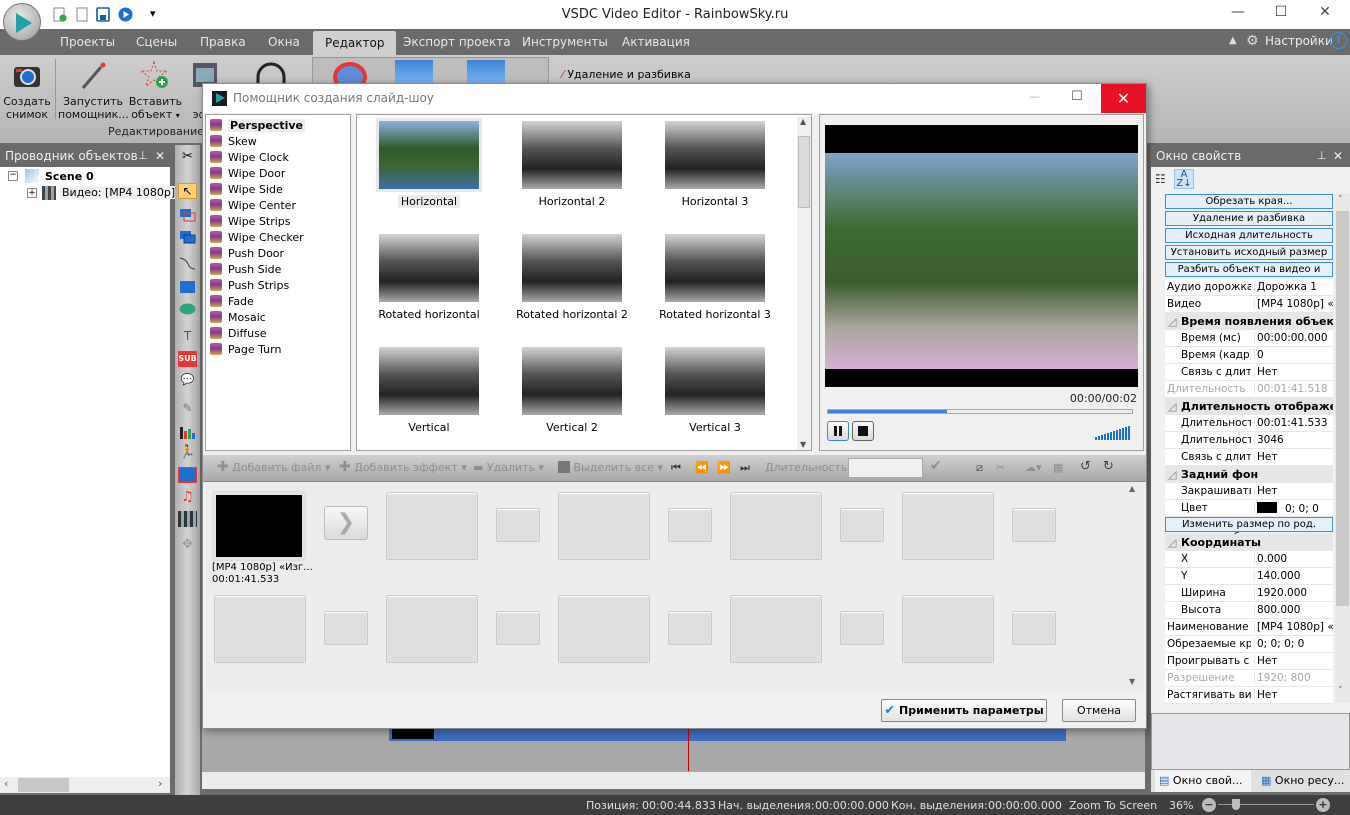 The image size is (1350, 815). I want to click on property-value: 1920.000, so click(1294, 593).